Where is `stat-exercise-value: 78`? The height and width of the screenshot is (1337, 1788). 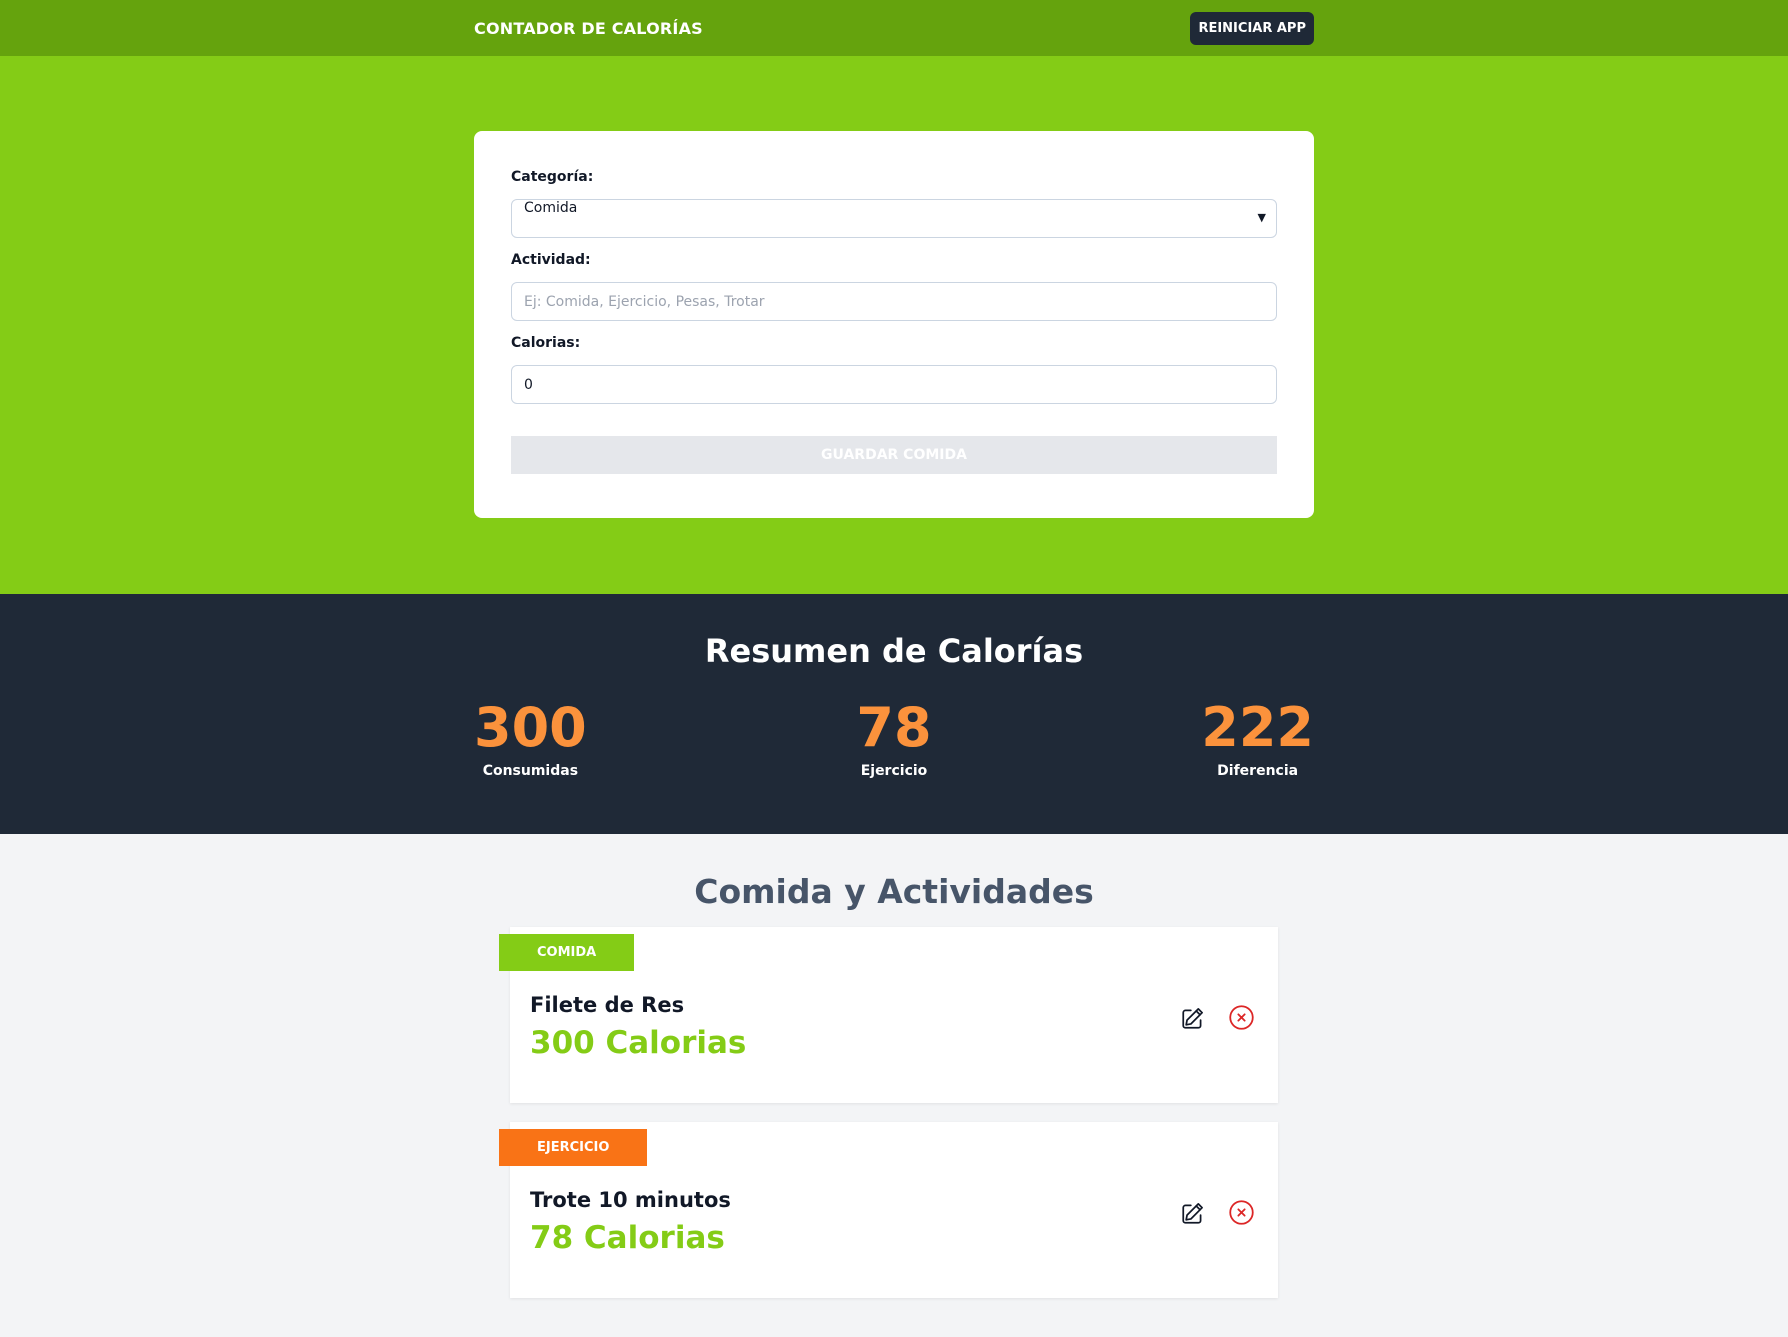 stat-exercise-value: 78 is located at coordinates (894, 727).